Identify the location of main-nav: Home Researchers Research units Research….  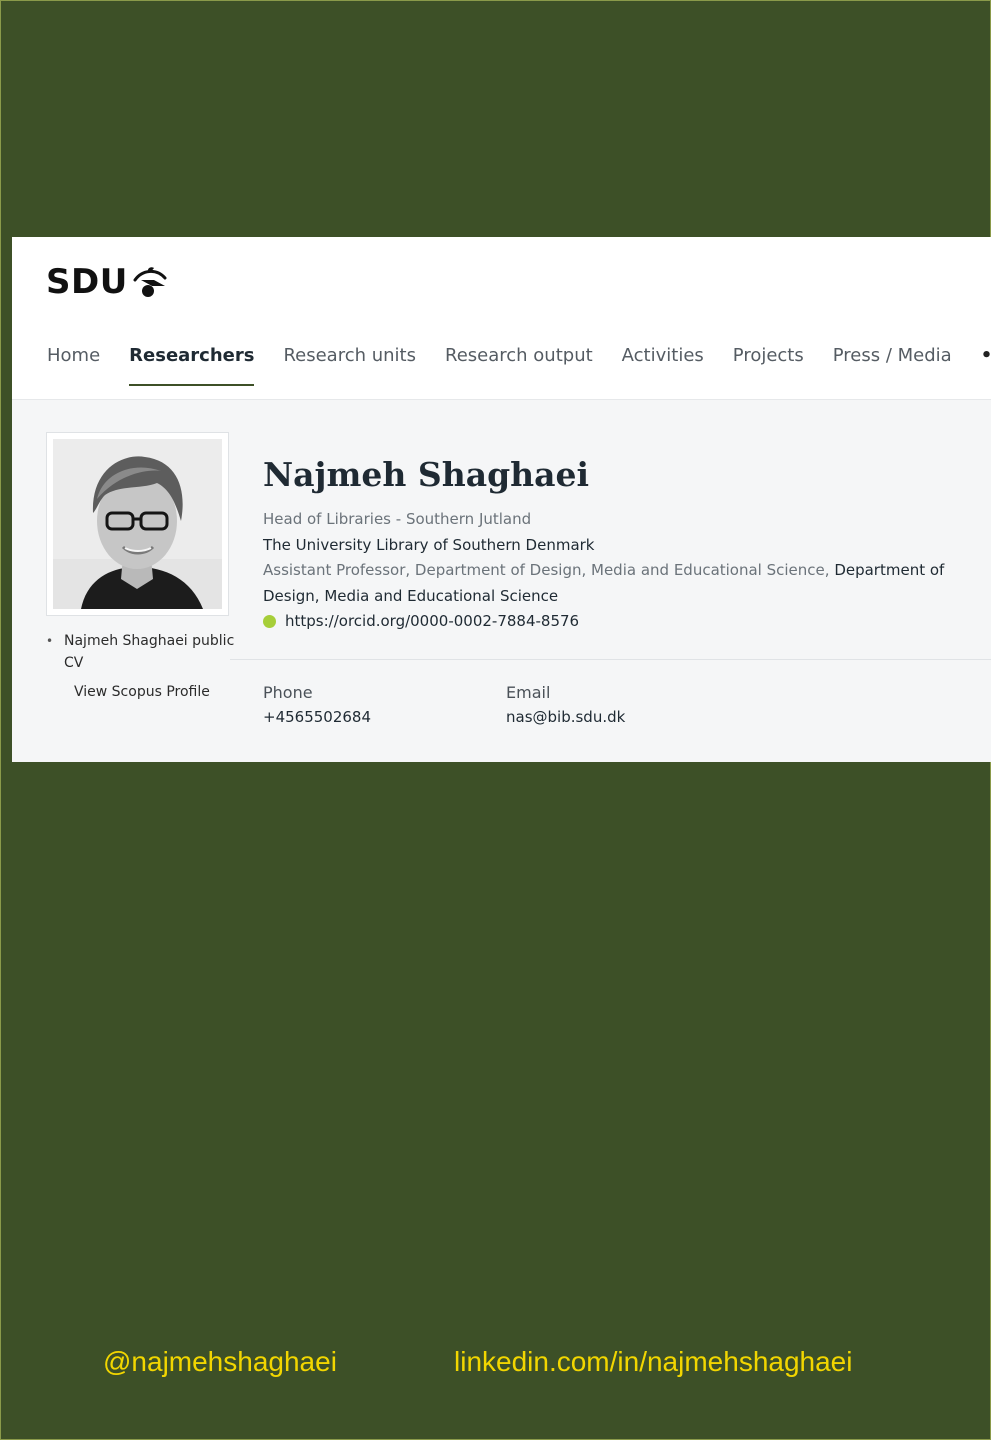
(519, 365).